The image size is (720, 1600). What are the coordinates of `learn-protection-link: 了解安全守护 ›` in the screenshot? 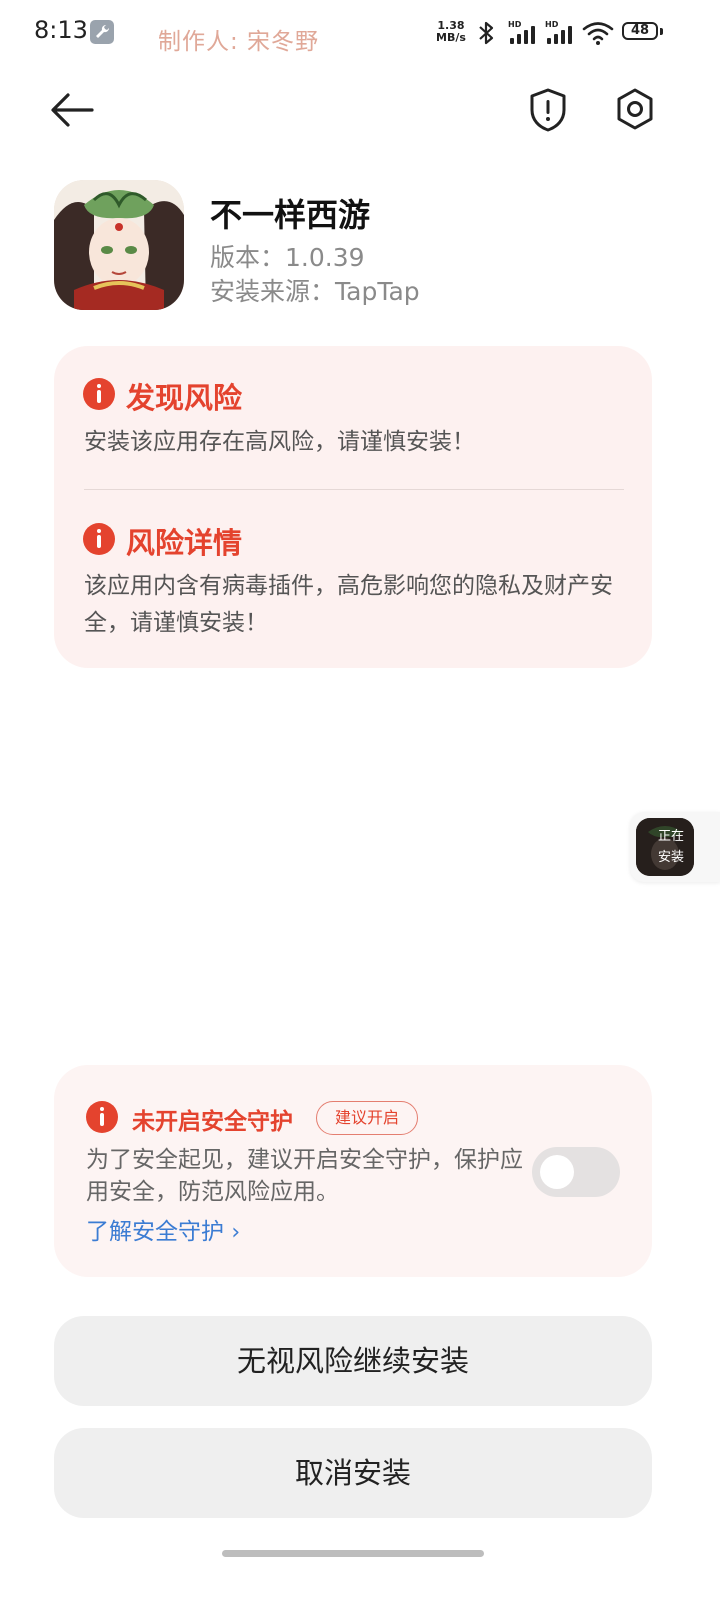 It's located at (163, 1229).